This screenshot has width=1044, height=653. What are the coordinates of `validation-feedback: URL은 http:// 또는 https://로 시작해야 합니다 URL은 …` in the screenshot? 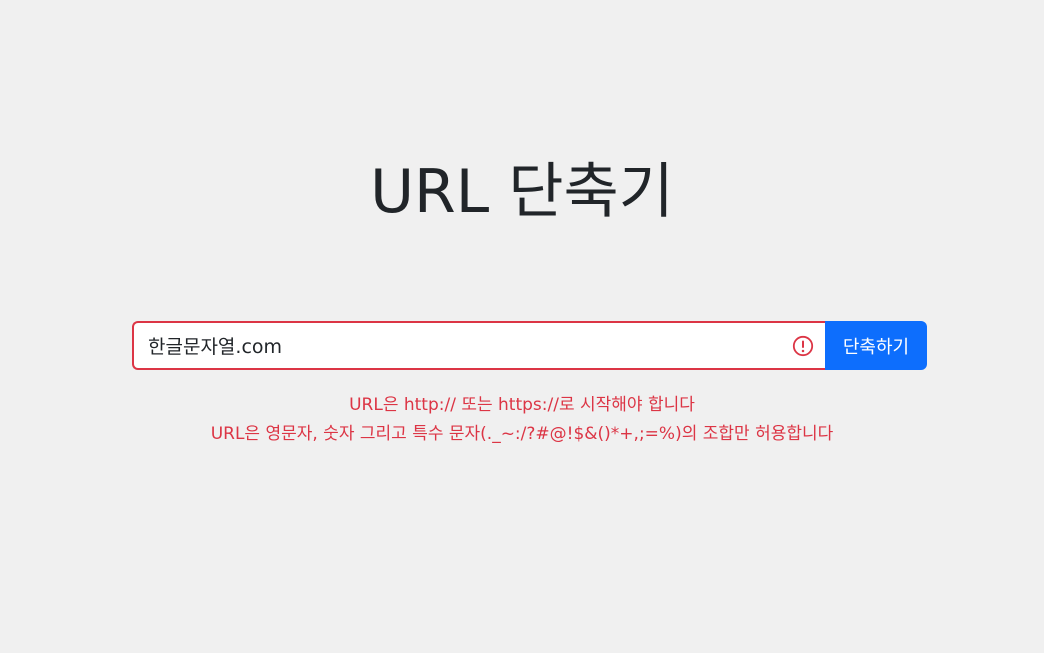 It's located at (522, 420).